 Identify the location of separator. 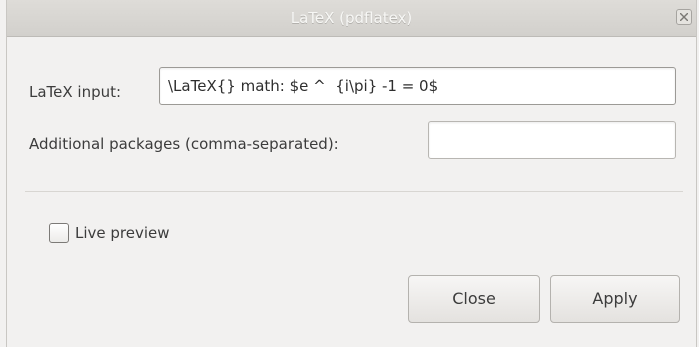
(354, 191).